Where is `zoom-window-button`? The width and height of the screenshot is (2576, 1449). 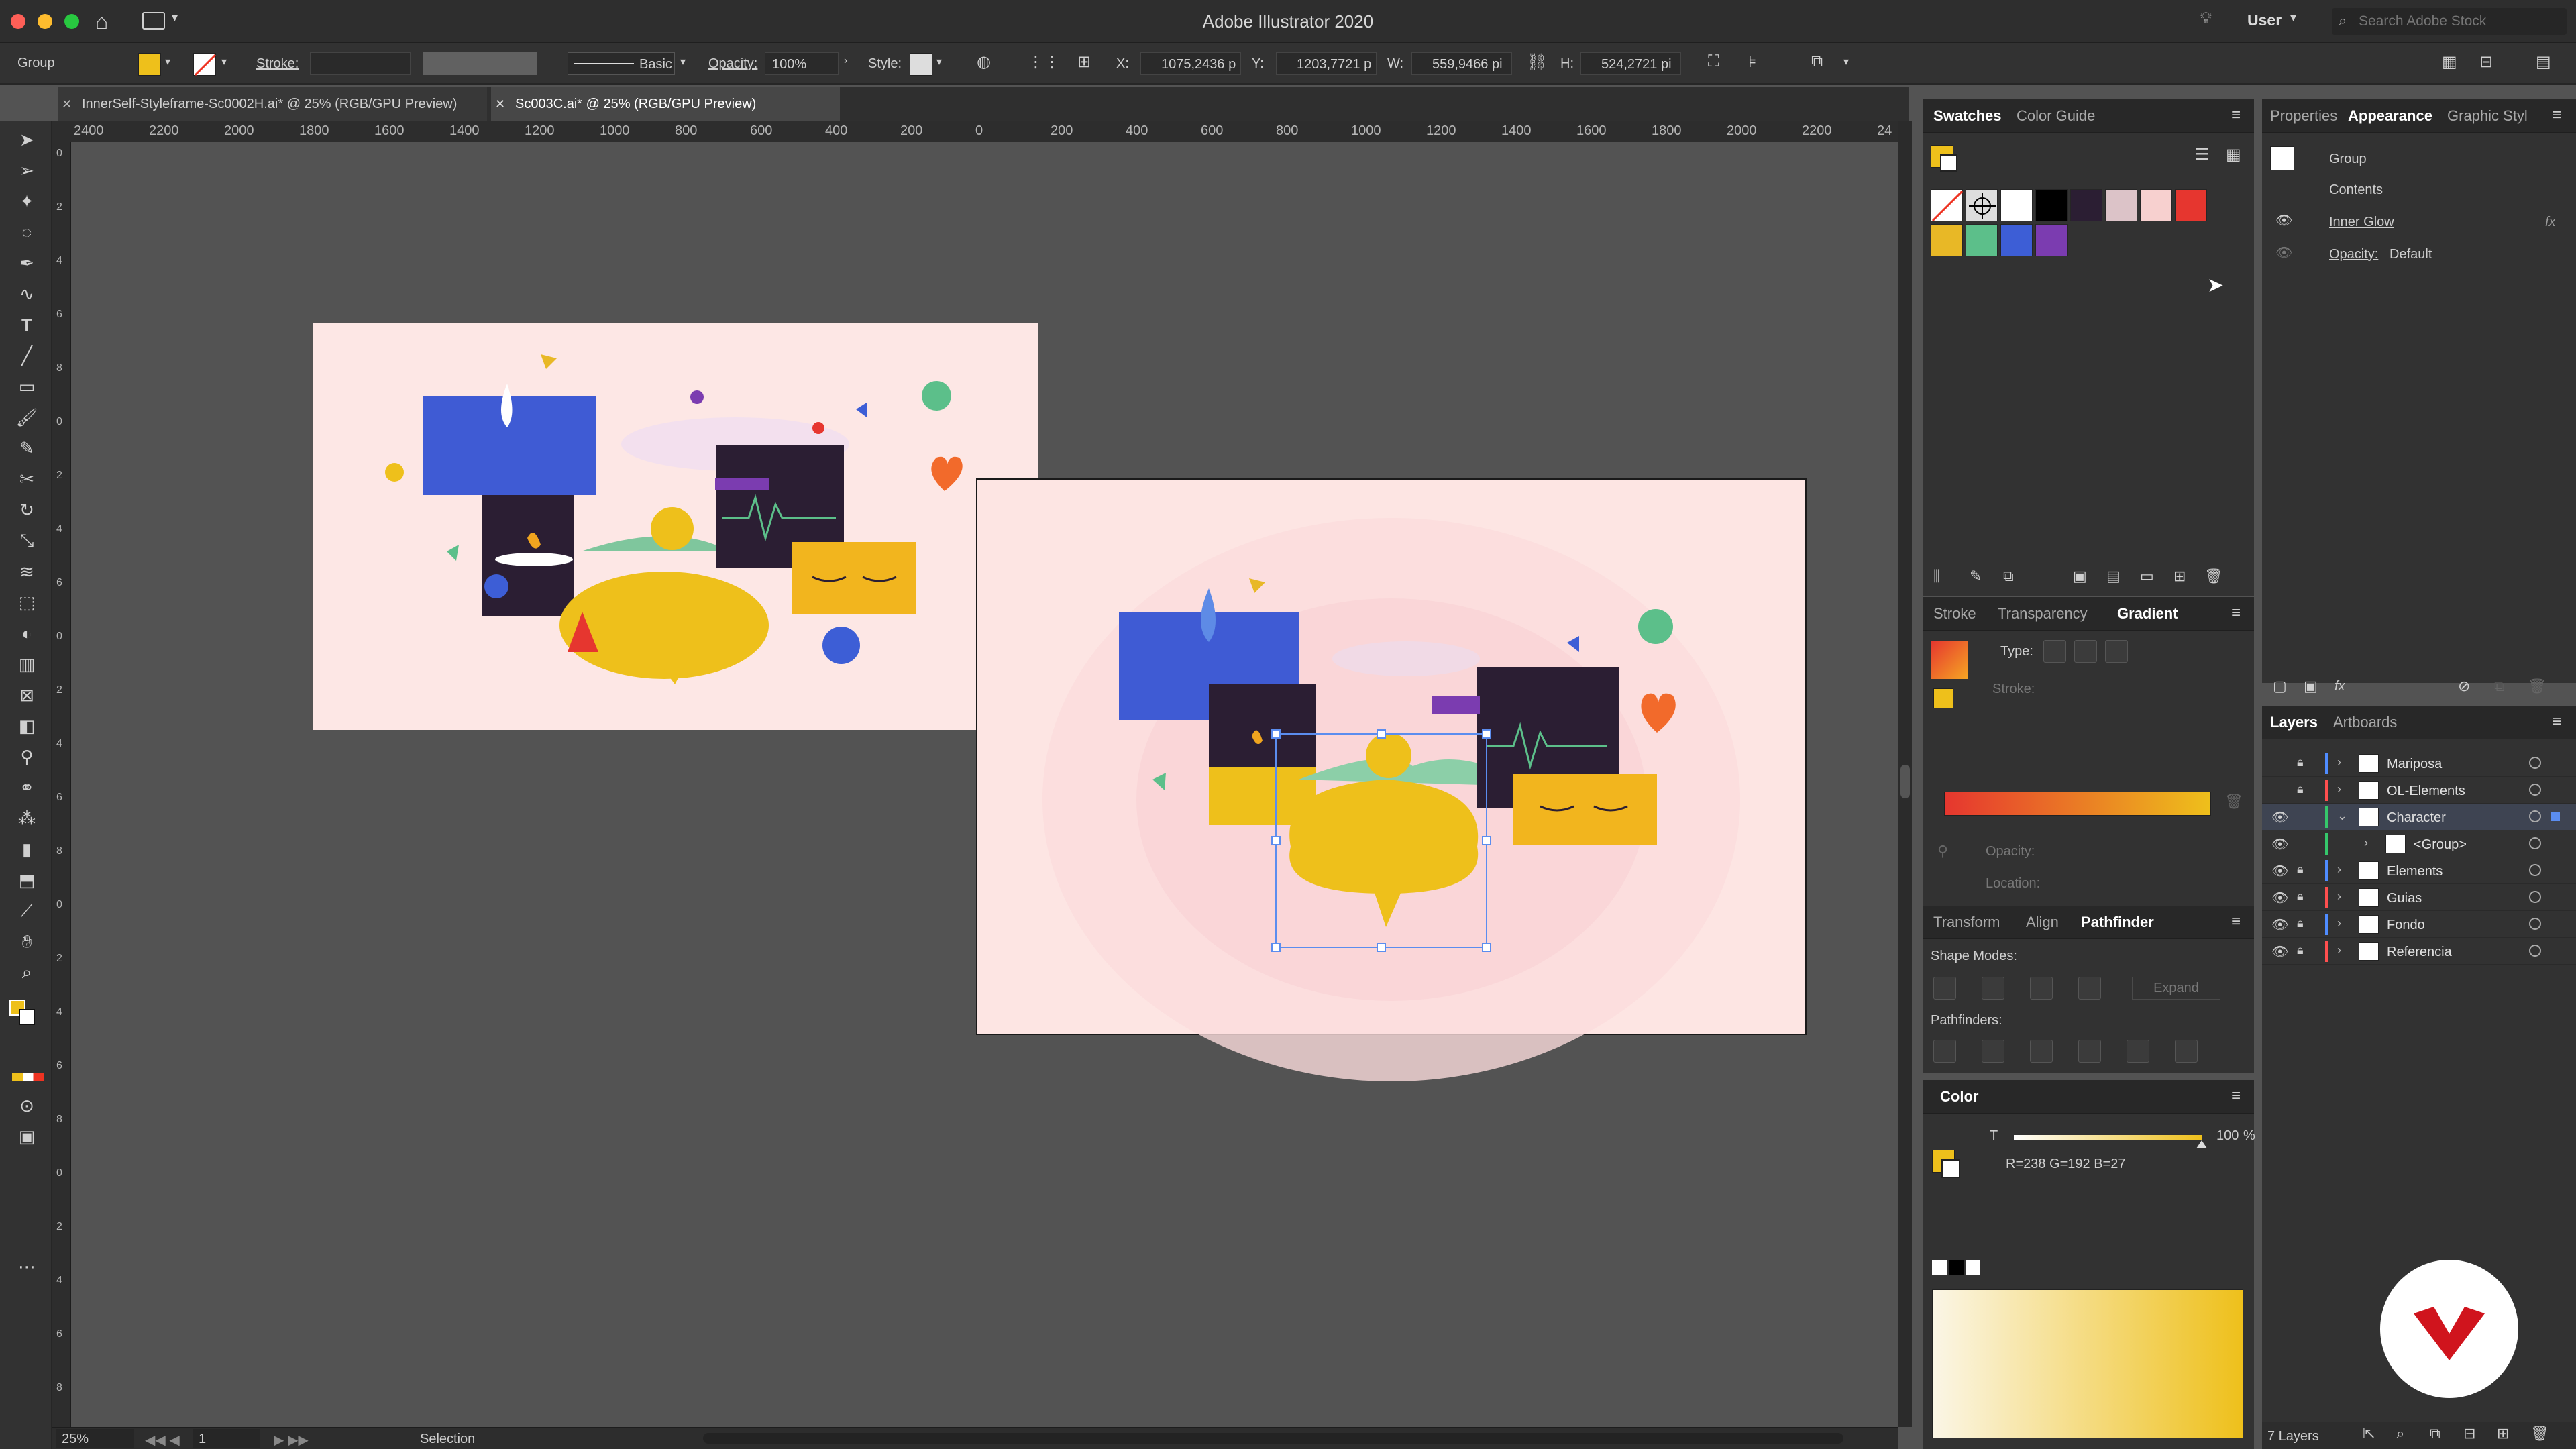
zoom-window-button is located at coordinates (71, 21).